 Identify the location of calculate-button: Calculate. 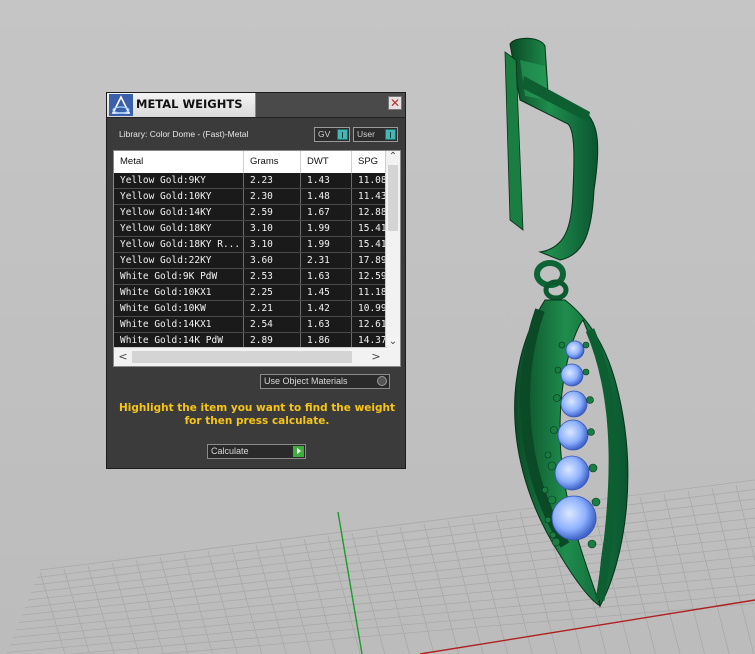
(256, 451).